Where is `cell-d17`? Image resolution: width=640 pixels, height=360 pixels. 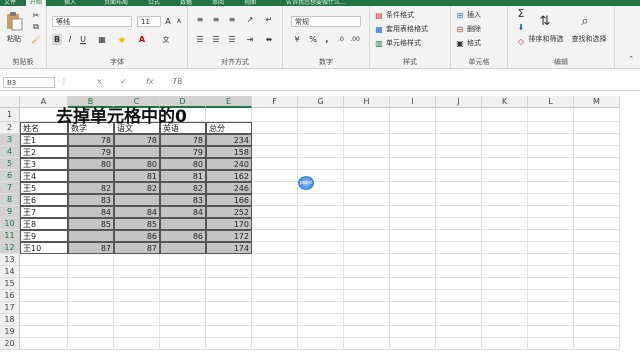
cell-d17 is located at coordinates (183, 308).